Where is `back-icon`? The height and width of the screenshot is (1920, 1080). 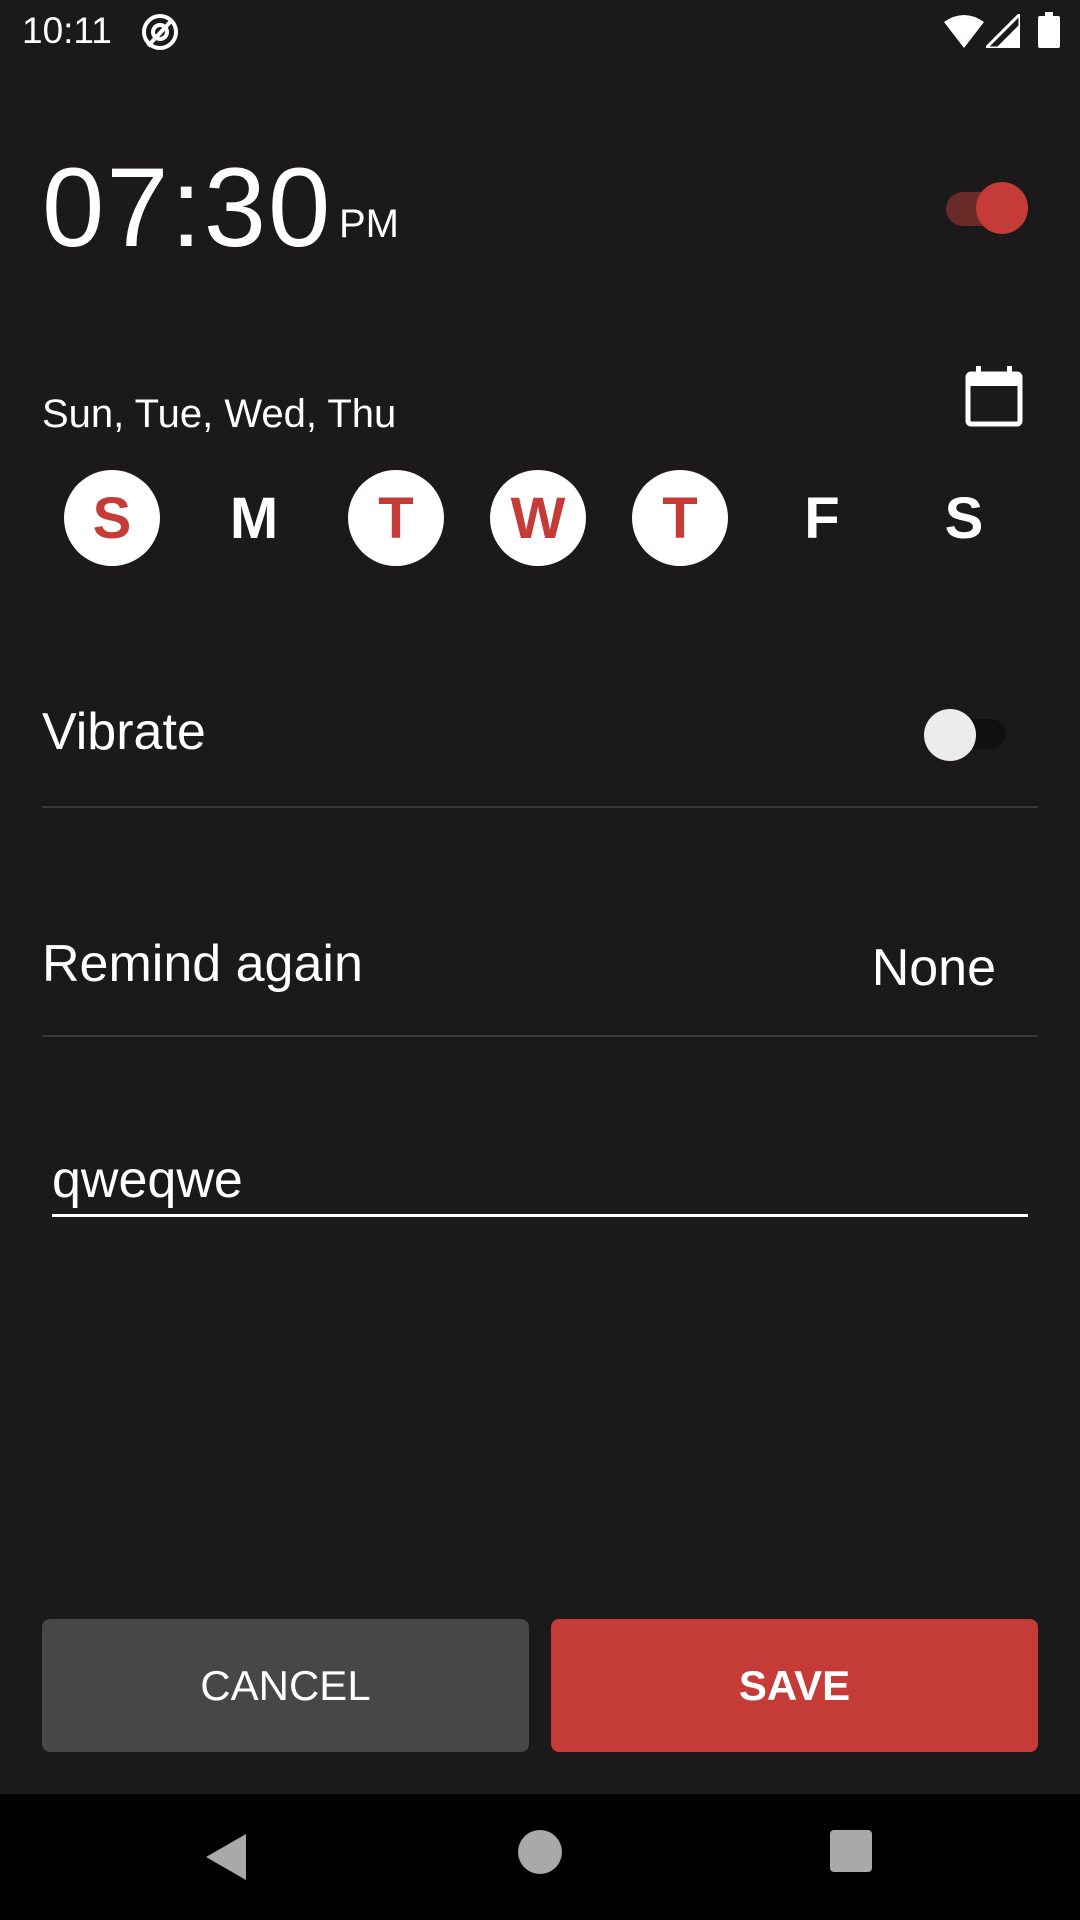
back-icon is located at coordinates (226, 1857).